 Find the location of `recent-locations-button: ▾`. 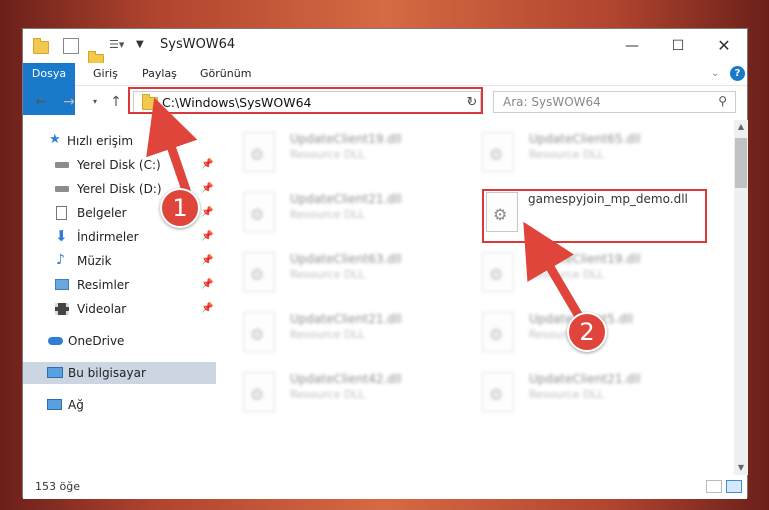

recent-locations-button: ▾ is located at coordinates (95, 102).